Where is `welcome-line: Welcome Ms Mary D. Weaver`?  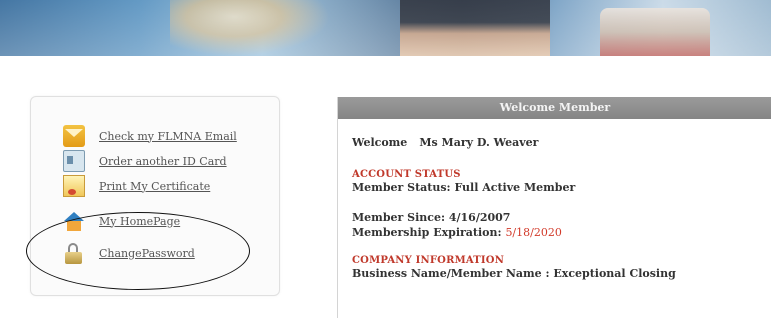 welcome-line: Welcome Ms Mary D. Weaver is located at coordinates (561, 143).